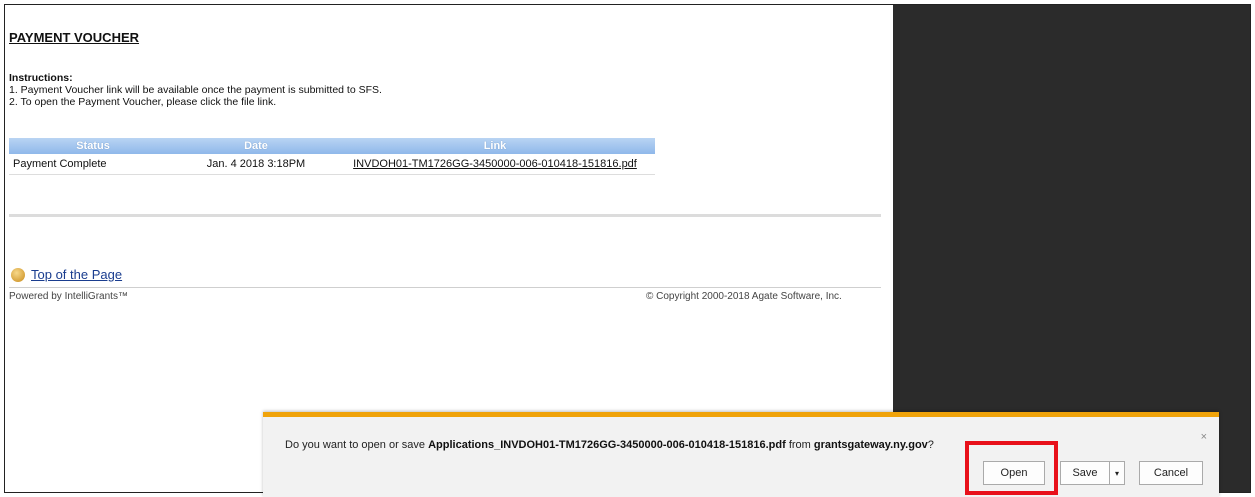 This screenshot has height=497, width=1255. I want to click on top-of-page-label: Top of the Page, so click(77, 274).